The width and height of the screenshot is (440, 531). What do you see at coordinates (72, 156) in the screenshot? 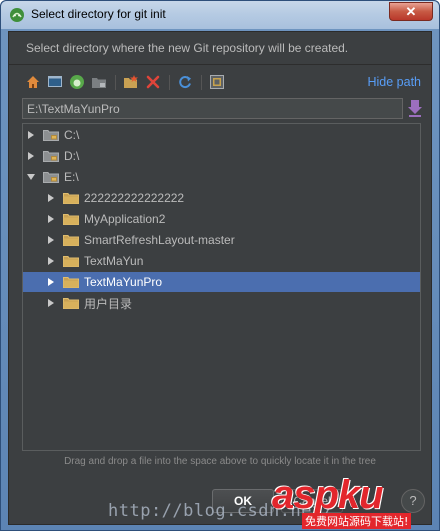
I see `tree-row-label: D:\` at bounding box center [72, 156].